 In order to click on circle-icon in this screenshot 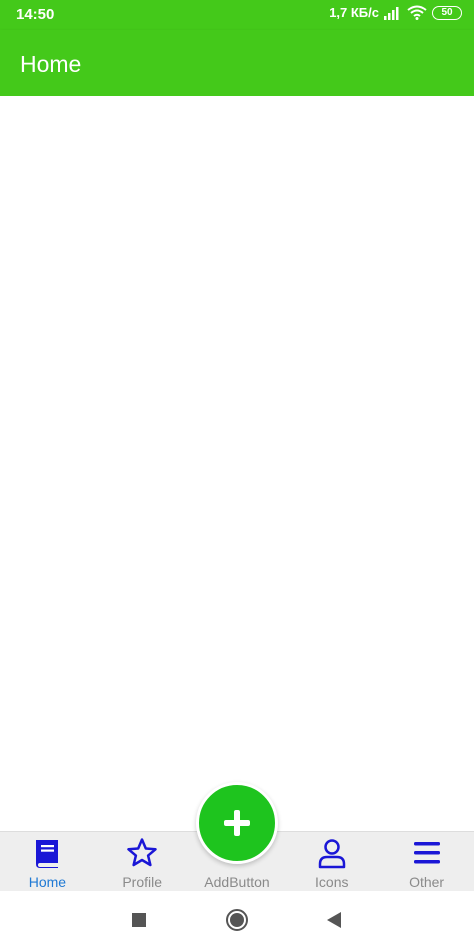, I will do `click(237, 920)`.